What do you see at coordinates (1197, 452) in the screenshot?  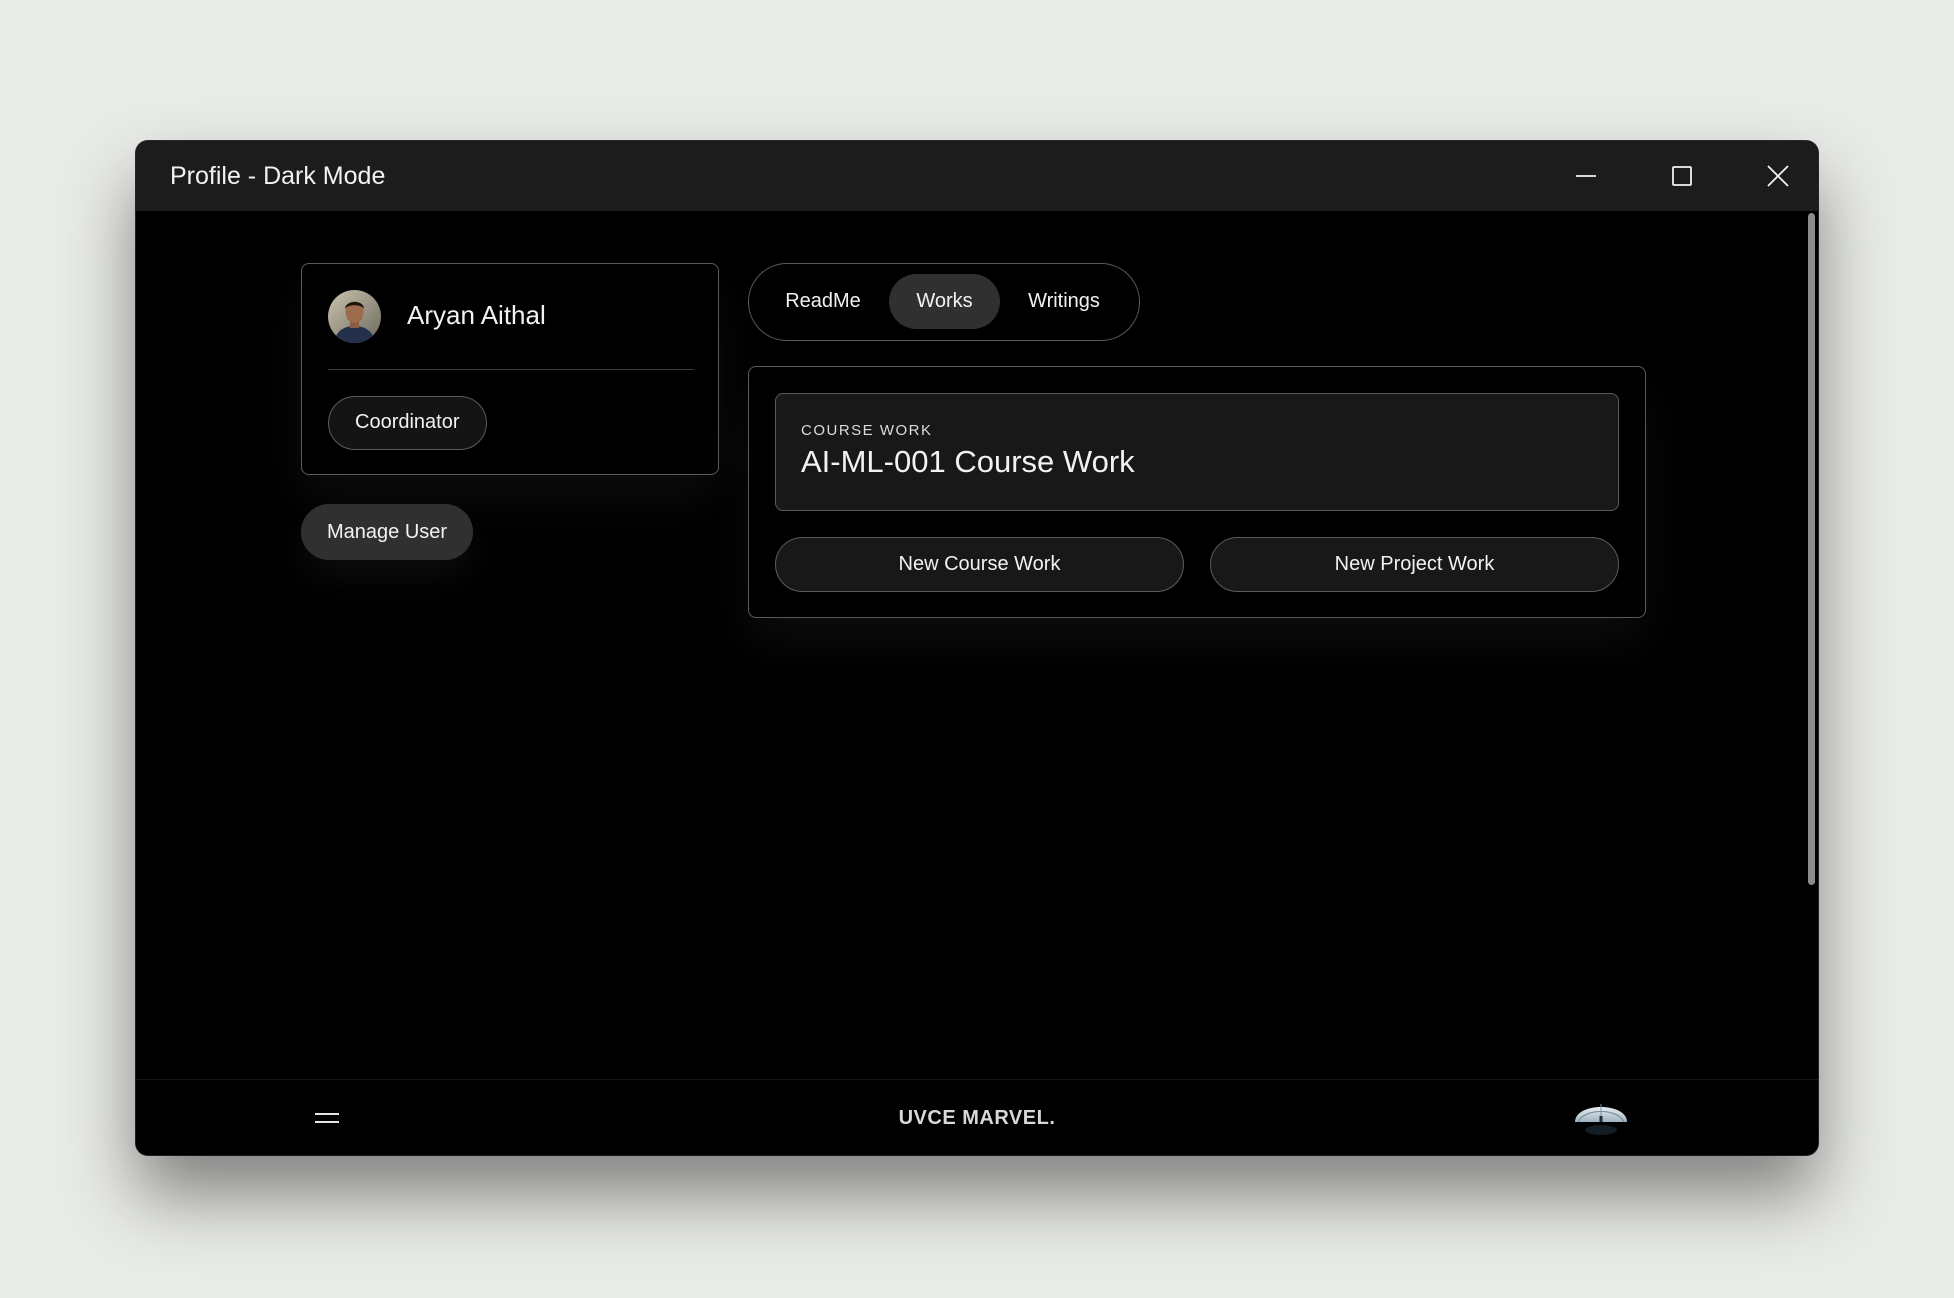 I see `course-work-card: COURSE WORK AI-ML-001 Course Work` at bounding box center [1197, 452].